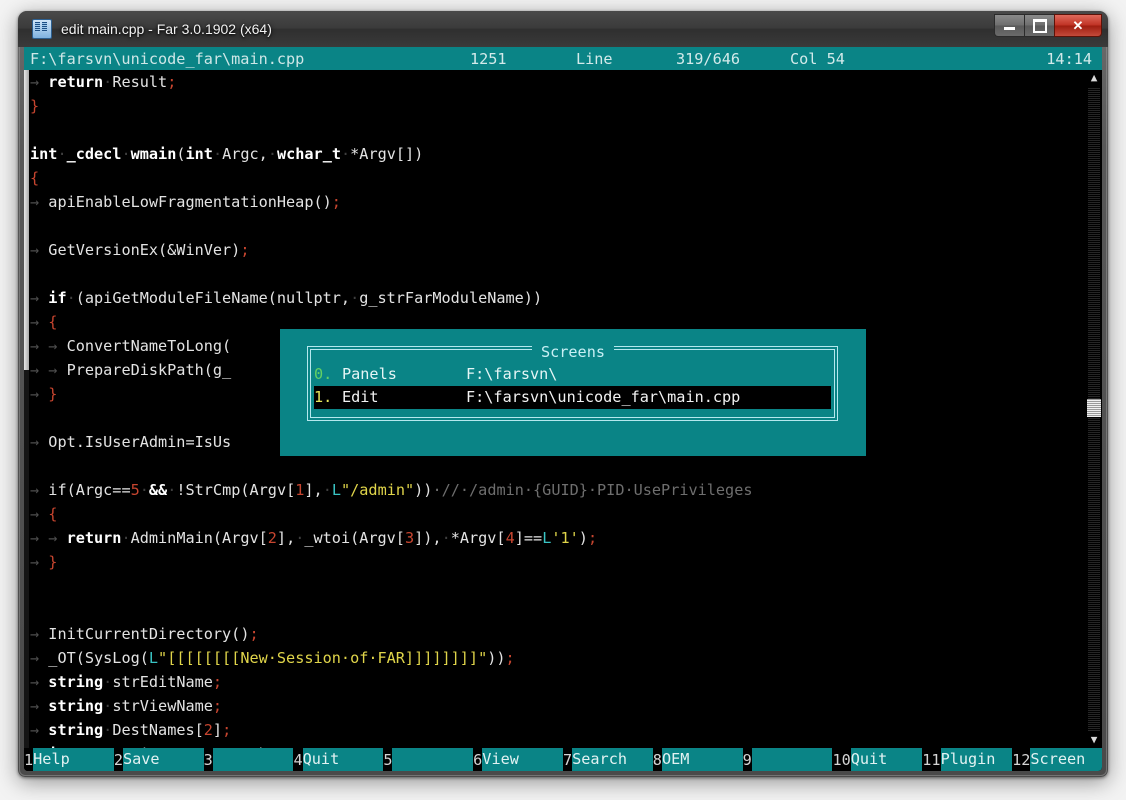 The width and height of the screenshot is (1126, 800). I want to click on code-line: → apiEnableLowFragmentationHeap();, so click(563, 202).